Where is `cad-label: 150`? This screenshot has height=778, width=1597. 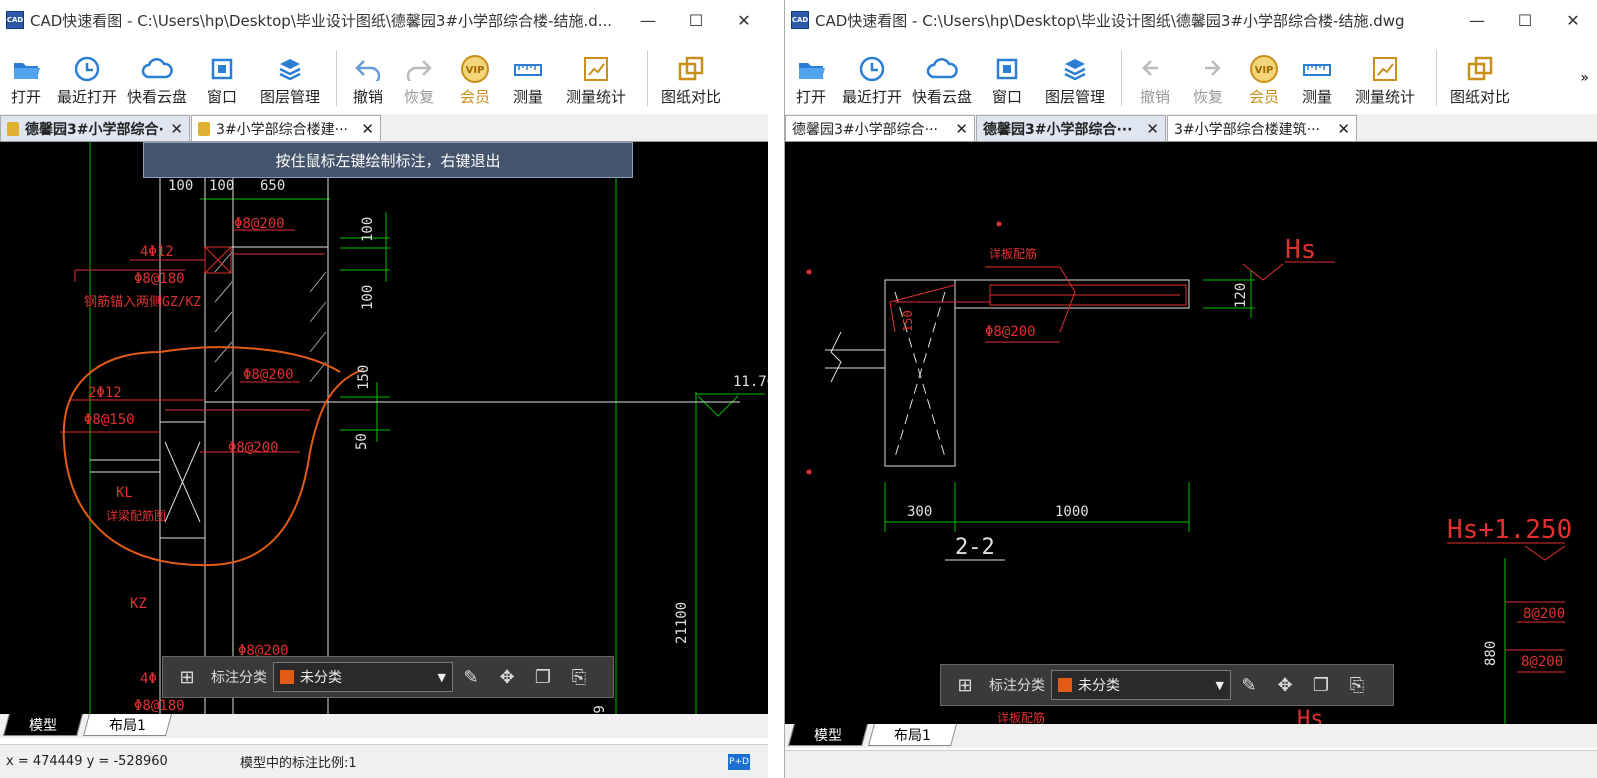
cad-label: 150 is located at coordinates (908, 321).